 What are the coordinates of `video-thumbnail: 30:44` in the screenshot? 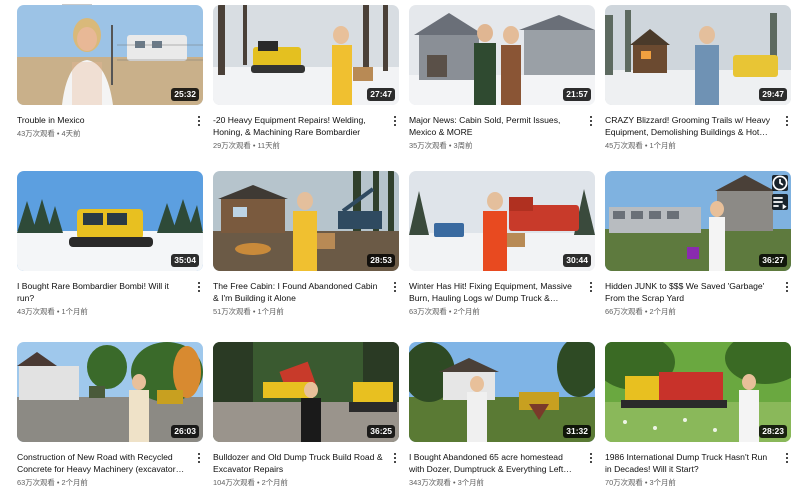 It's located at (502, 221).